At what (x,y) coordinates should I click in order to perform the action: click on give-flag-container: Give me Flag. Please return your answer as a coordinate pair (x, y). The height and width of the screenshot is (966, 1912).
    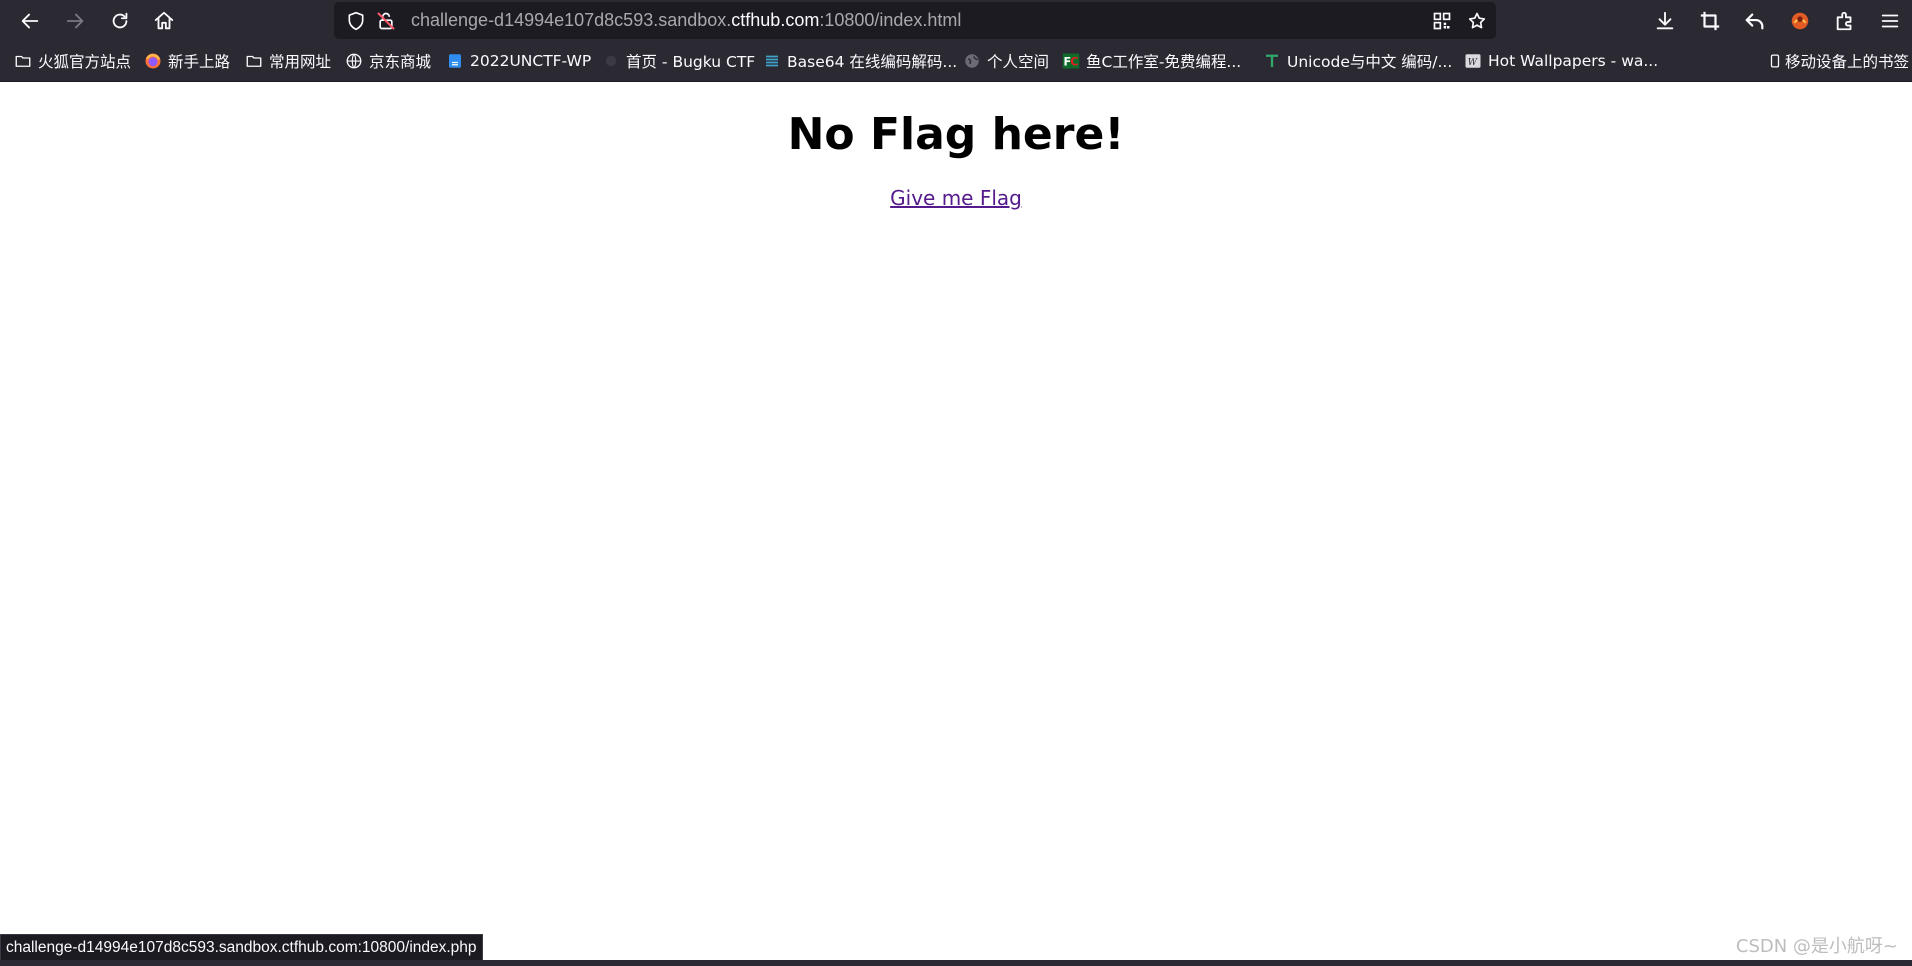
    Looking at the image, I should click on (956, 198).